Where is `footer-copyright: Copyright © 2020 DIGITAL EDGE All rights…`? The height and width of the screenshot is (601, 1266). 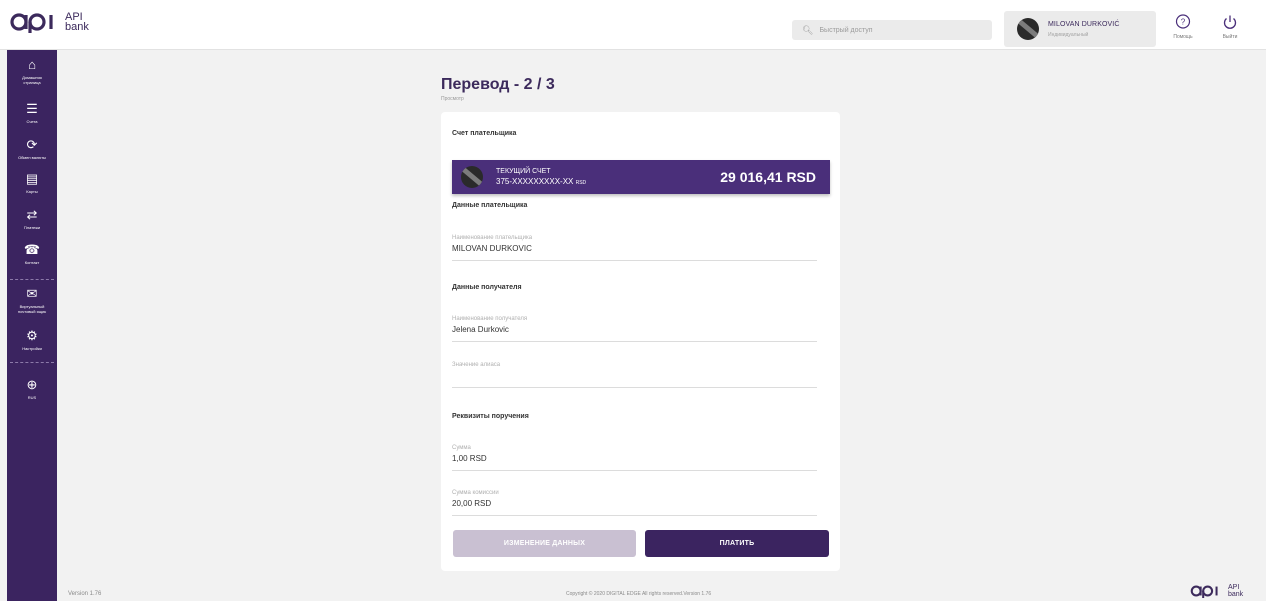 footer-copyright: Copyright © 2020 DIGITAL EDGE All rights… is located at coordinates (639, 594).